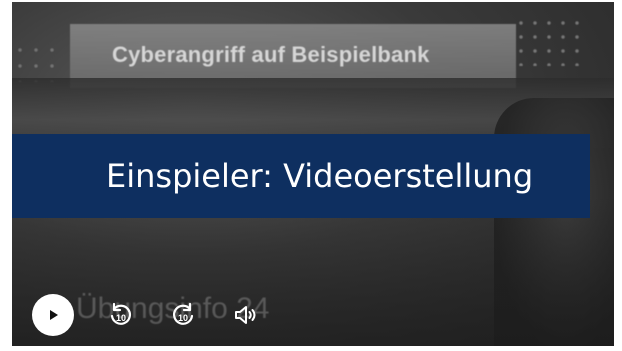  What do you see at coordinates (183, 318) in the screenshot?
I see `forward-seconds: 10` at bounding box center [183, 318].